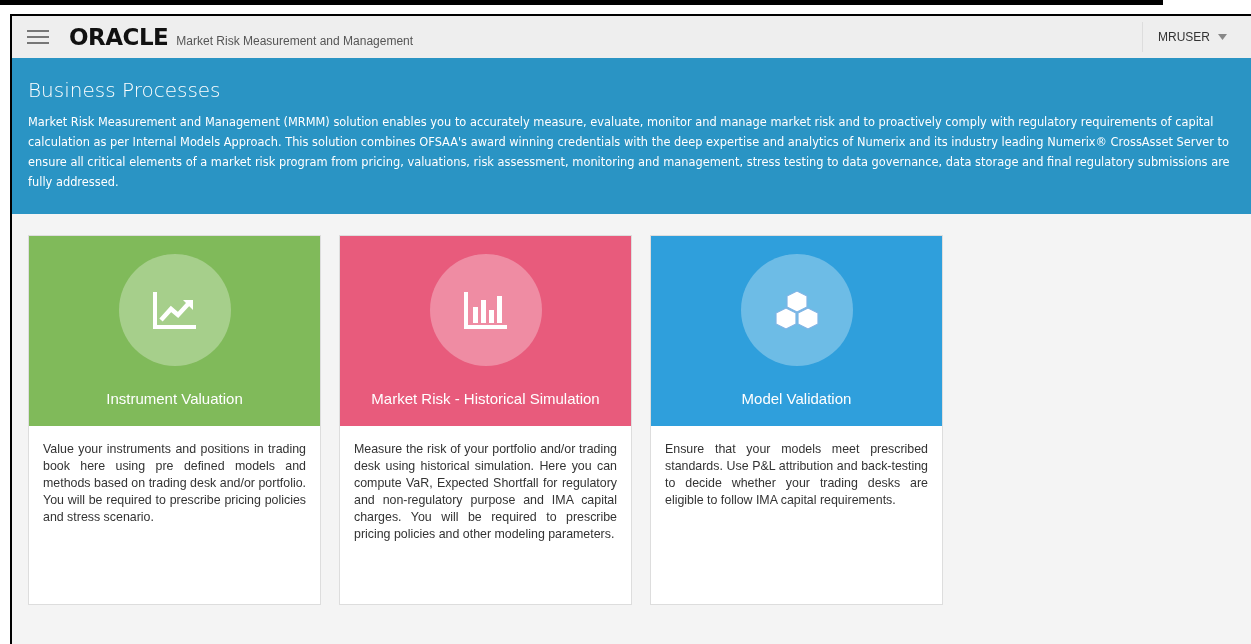 This screenshot has width=1251, height=644. I want to click on app-title: Market Risk Measurement and Management, so click(295, 41).